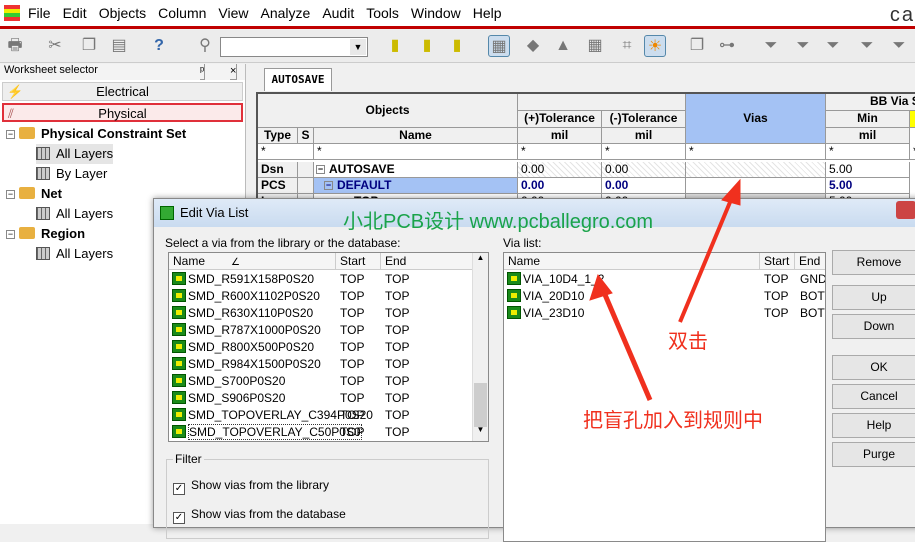  I want to click on add-blind-via-annotation: 把盲孔加入到规则中, so click(673, 421).